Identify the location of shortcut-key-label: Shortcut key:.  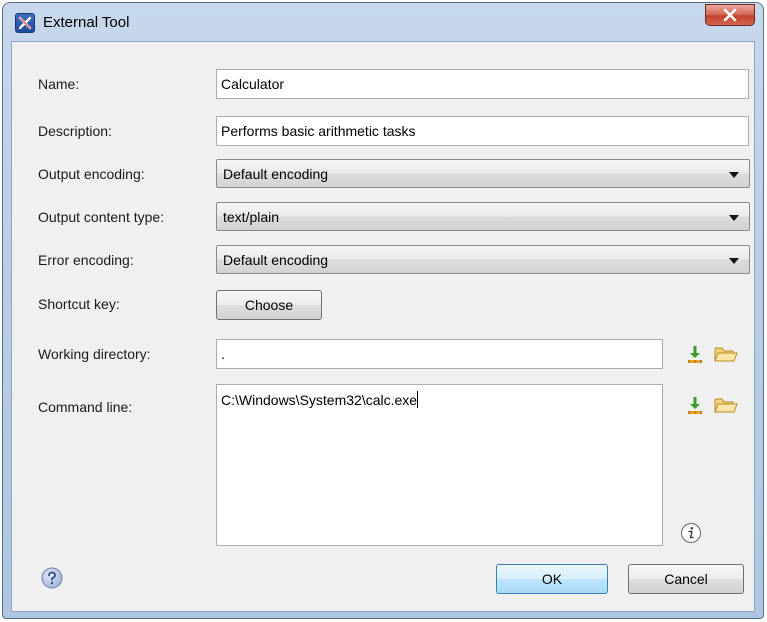
(79, 304).